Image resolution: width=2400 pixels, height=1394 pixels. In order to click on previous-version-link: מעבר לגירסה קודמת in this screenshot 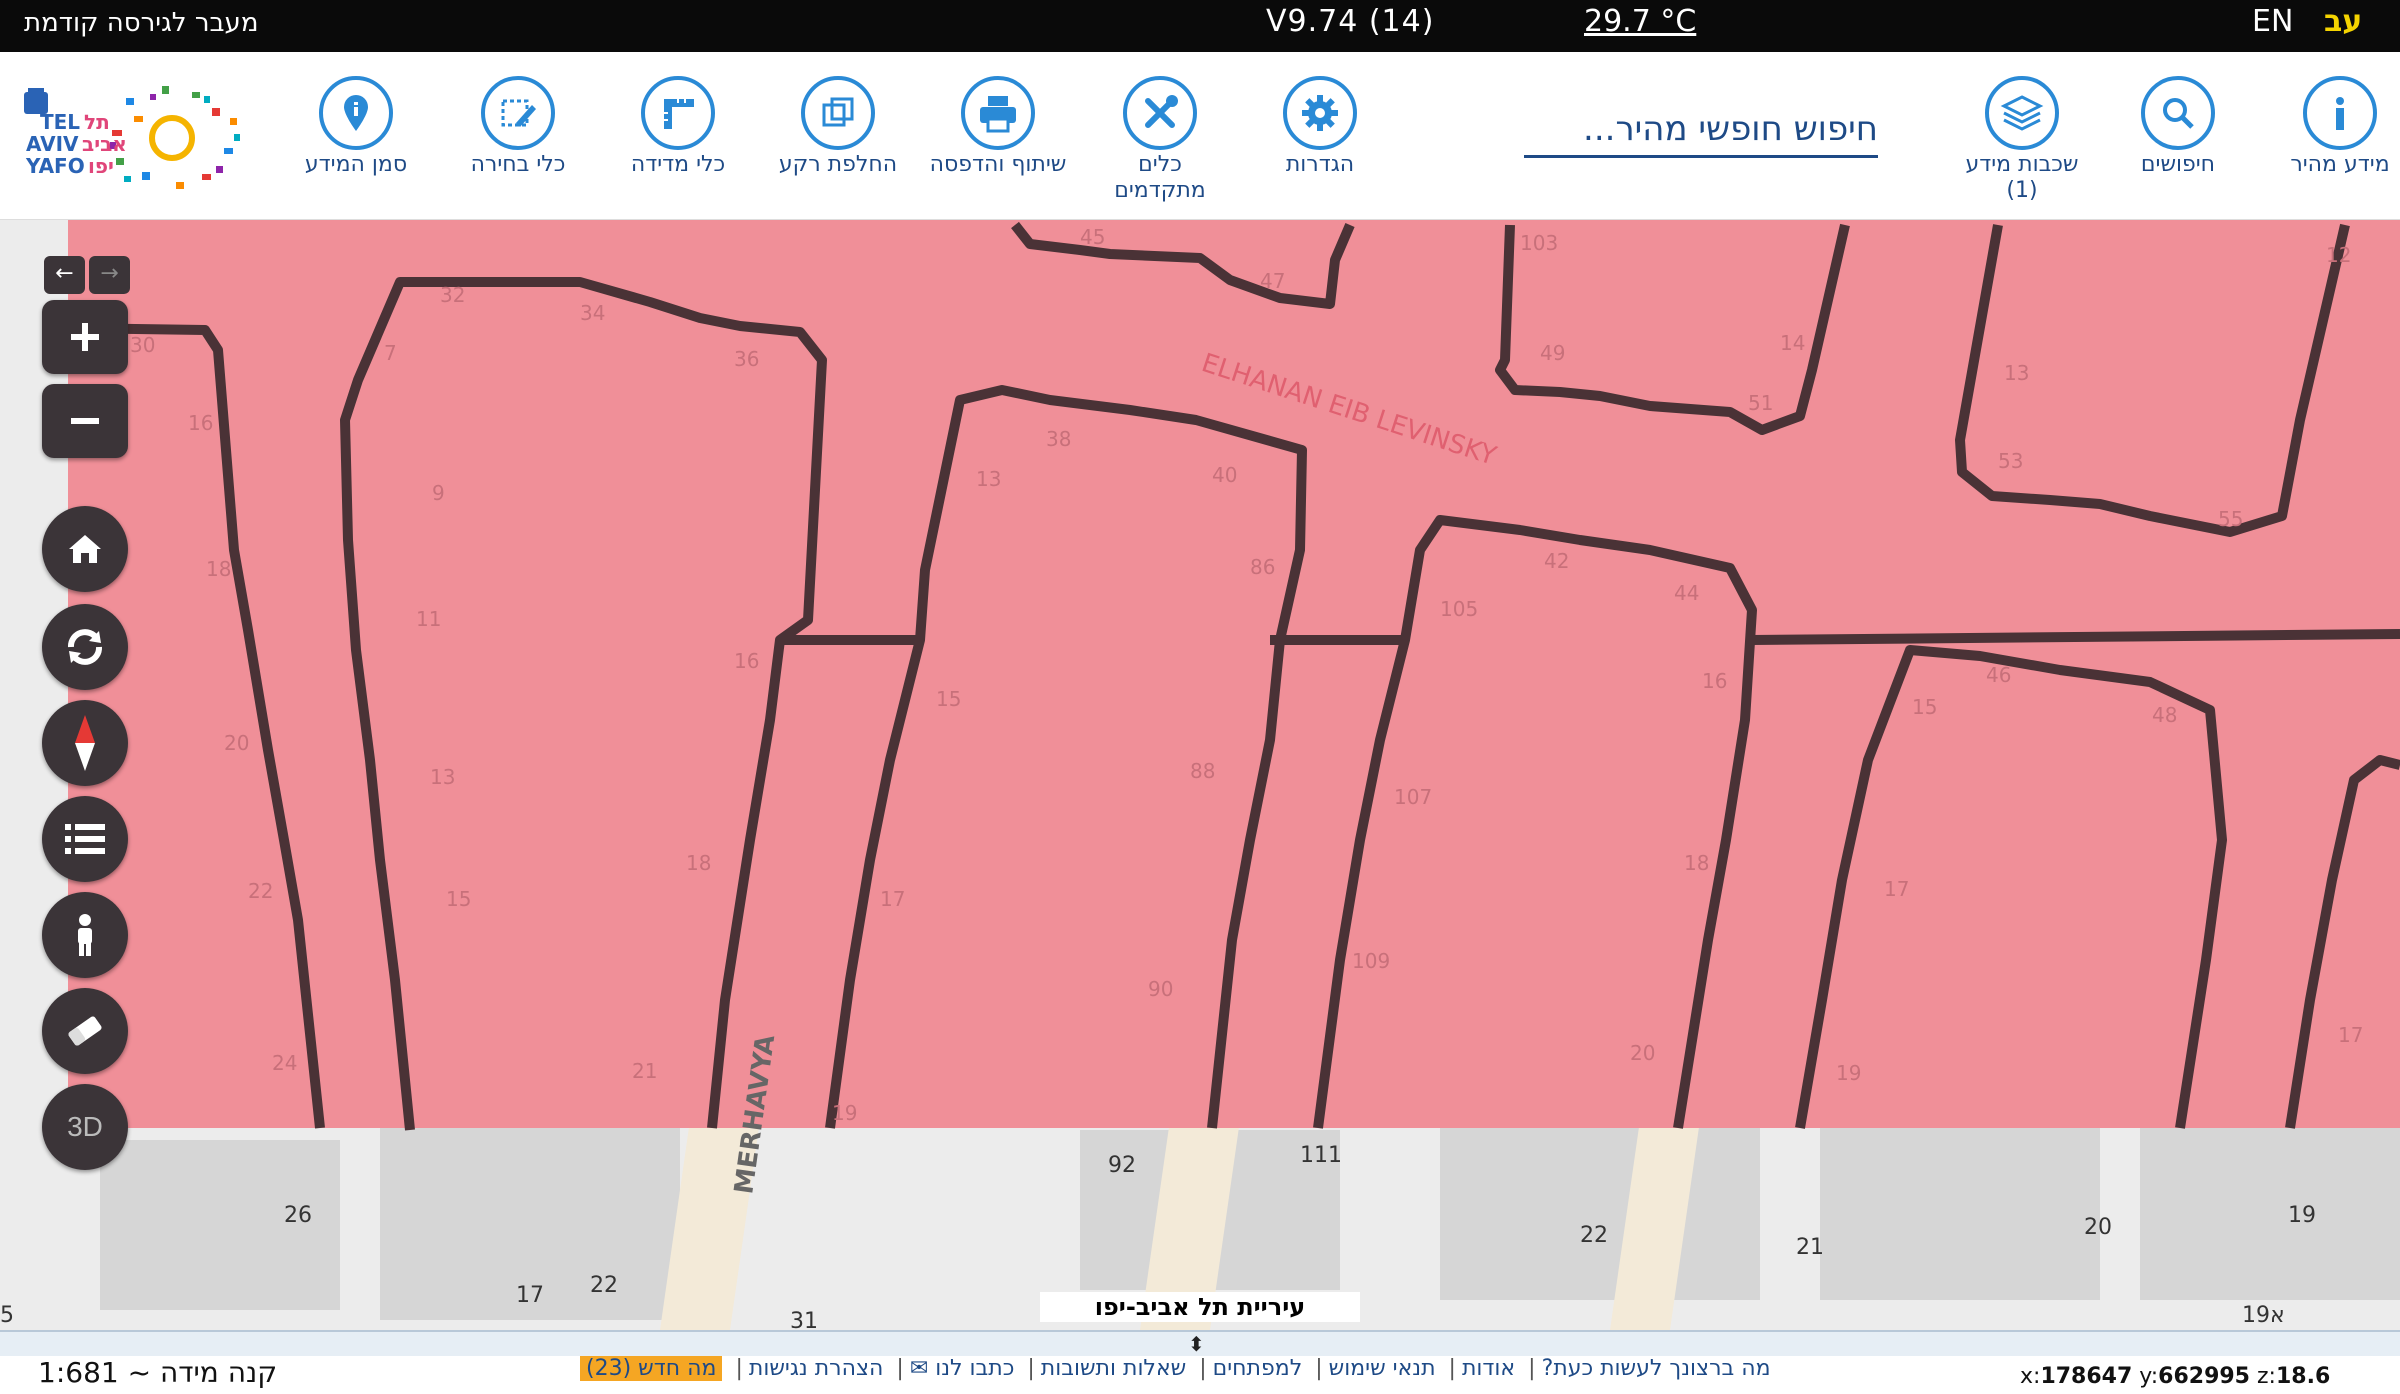, I will do `click(141, 23)`.